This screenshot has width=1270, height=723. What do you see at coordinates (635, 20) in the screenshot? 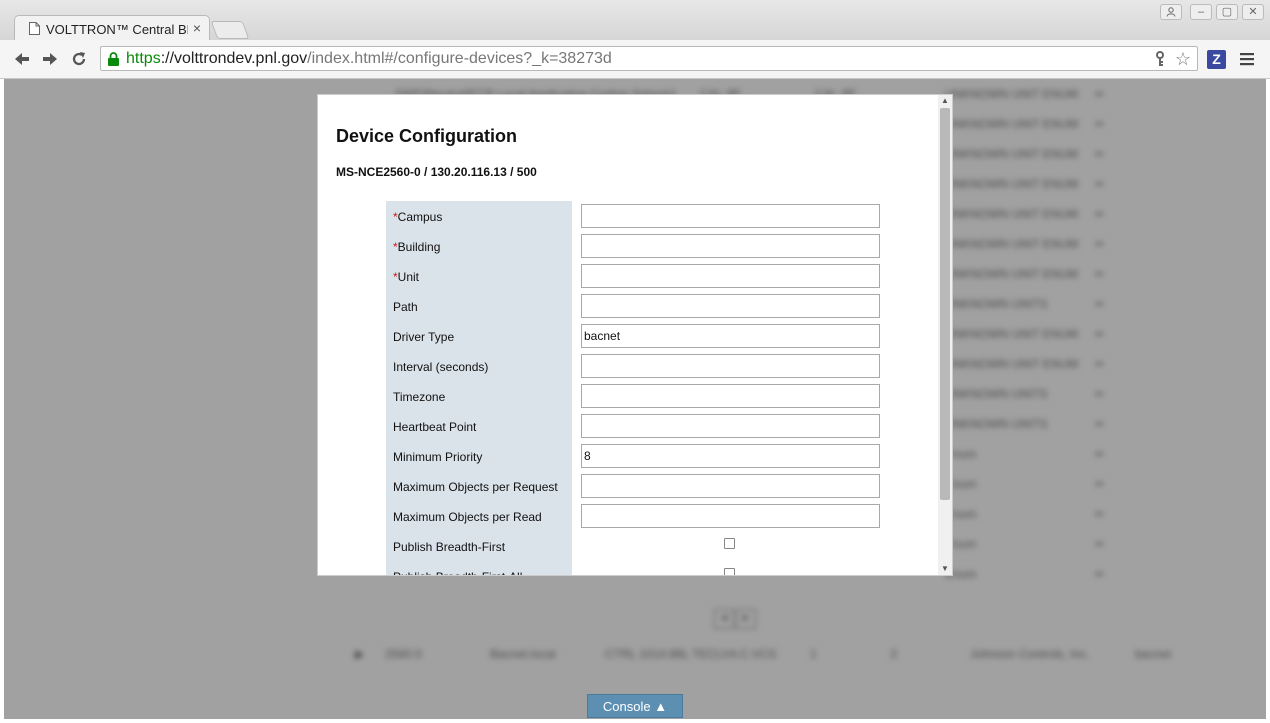
I see `tab-strip: VOLTTRON™ Central BE × – ▢ ✕` at bounding box center [635, 20].